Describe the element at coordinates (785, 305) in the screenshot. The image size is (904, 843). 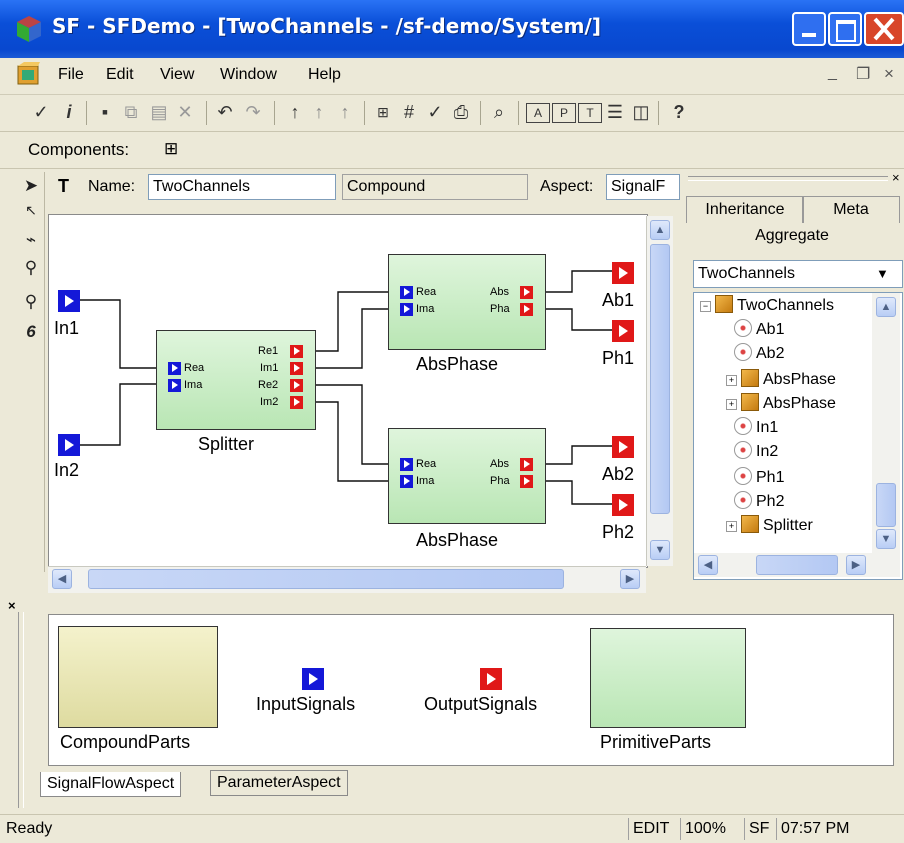
I see `tree-item-label: TwoChannels` at that location.